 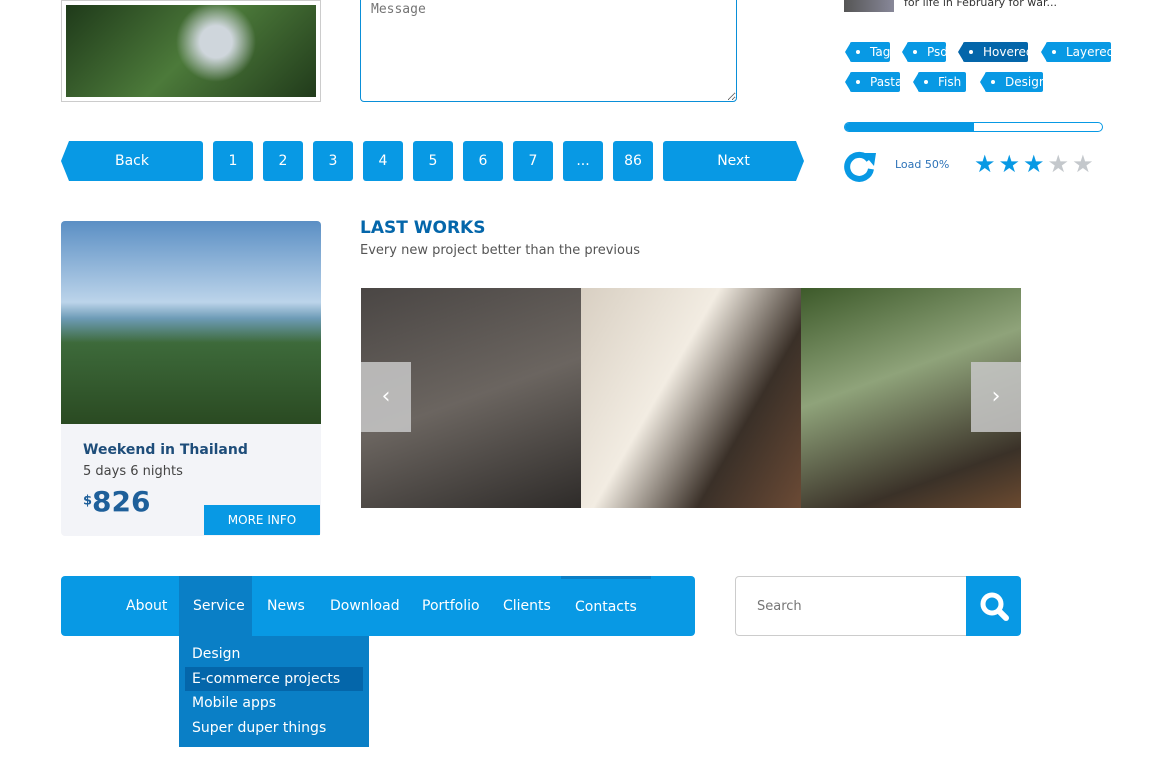 What do you see at coordinates (233, 161) in the screenshot?
I see `page-1: 1` at bounding box center [233, 161].